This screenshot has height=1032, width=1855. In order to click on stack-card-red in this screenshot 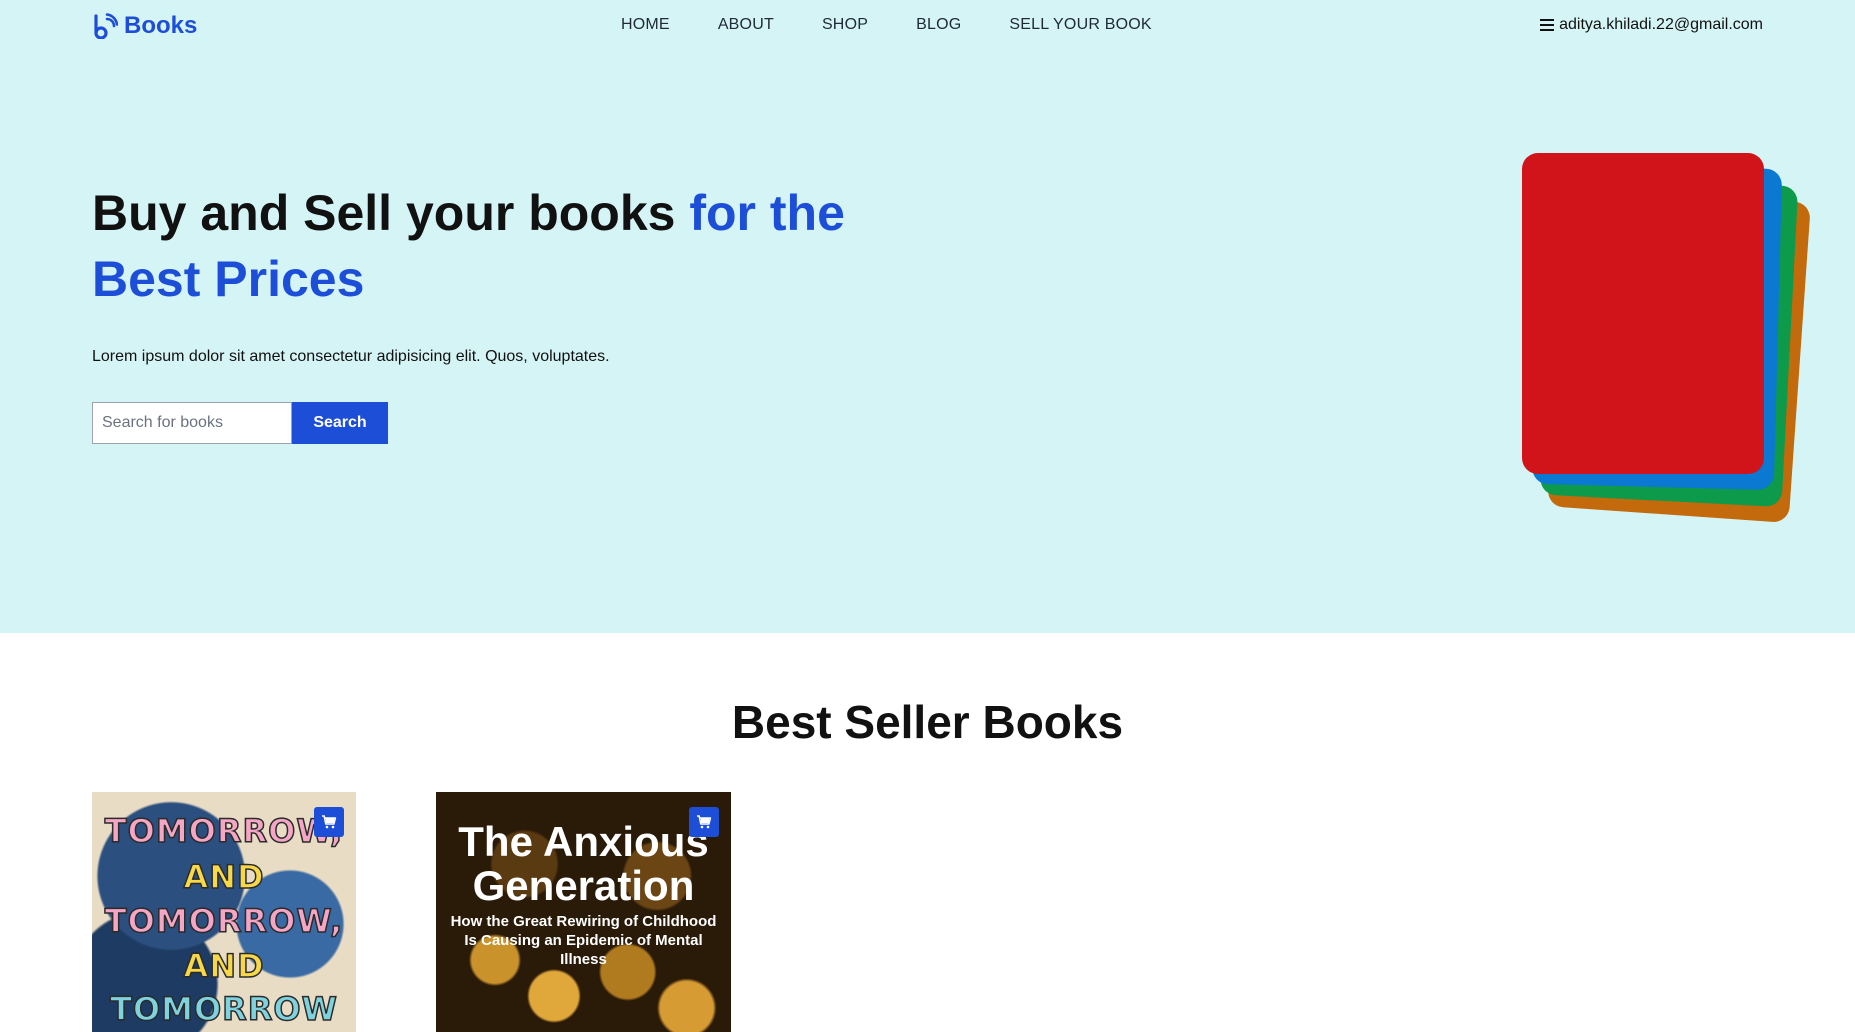, I will do `click(1643, 313)`.